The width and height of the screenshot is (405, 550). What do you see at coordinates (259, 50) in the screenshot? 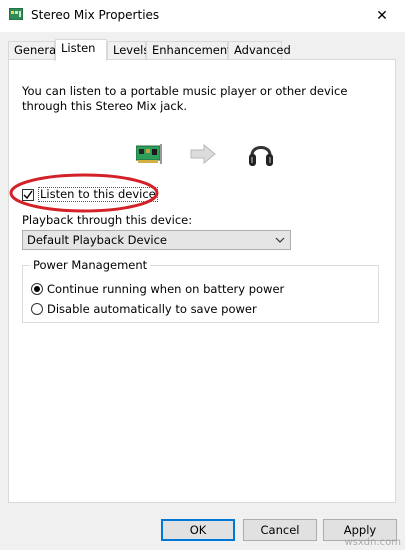
I see `tab-advanced: Advanced` at bounding box center [259, 50].